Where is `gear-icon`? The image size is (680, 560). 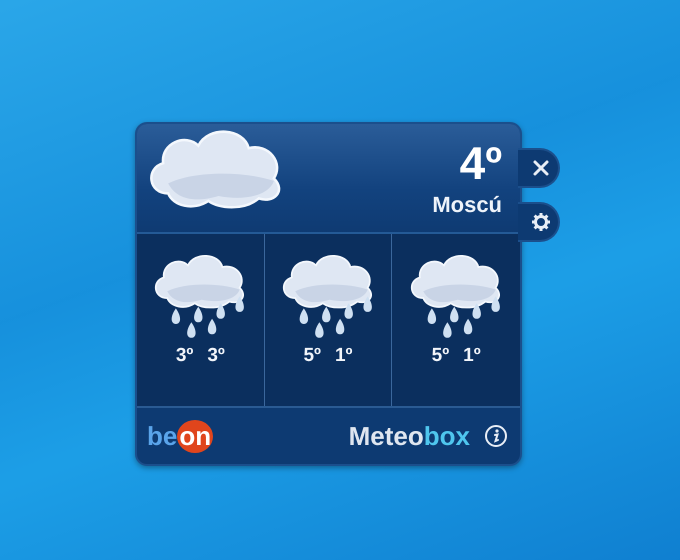
gear-icon is located at coordinates (541, 222).